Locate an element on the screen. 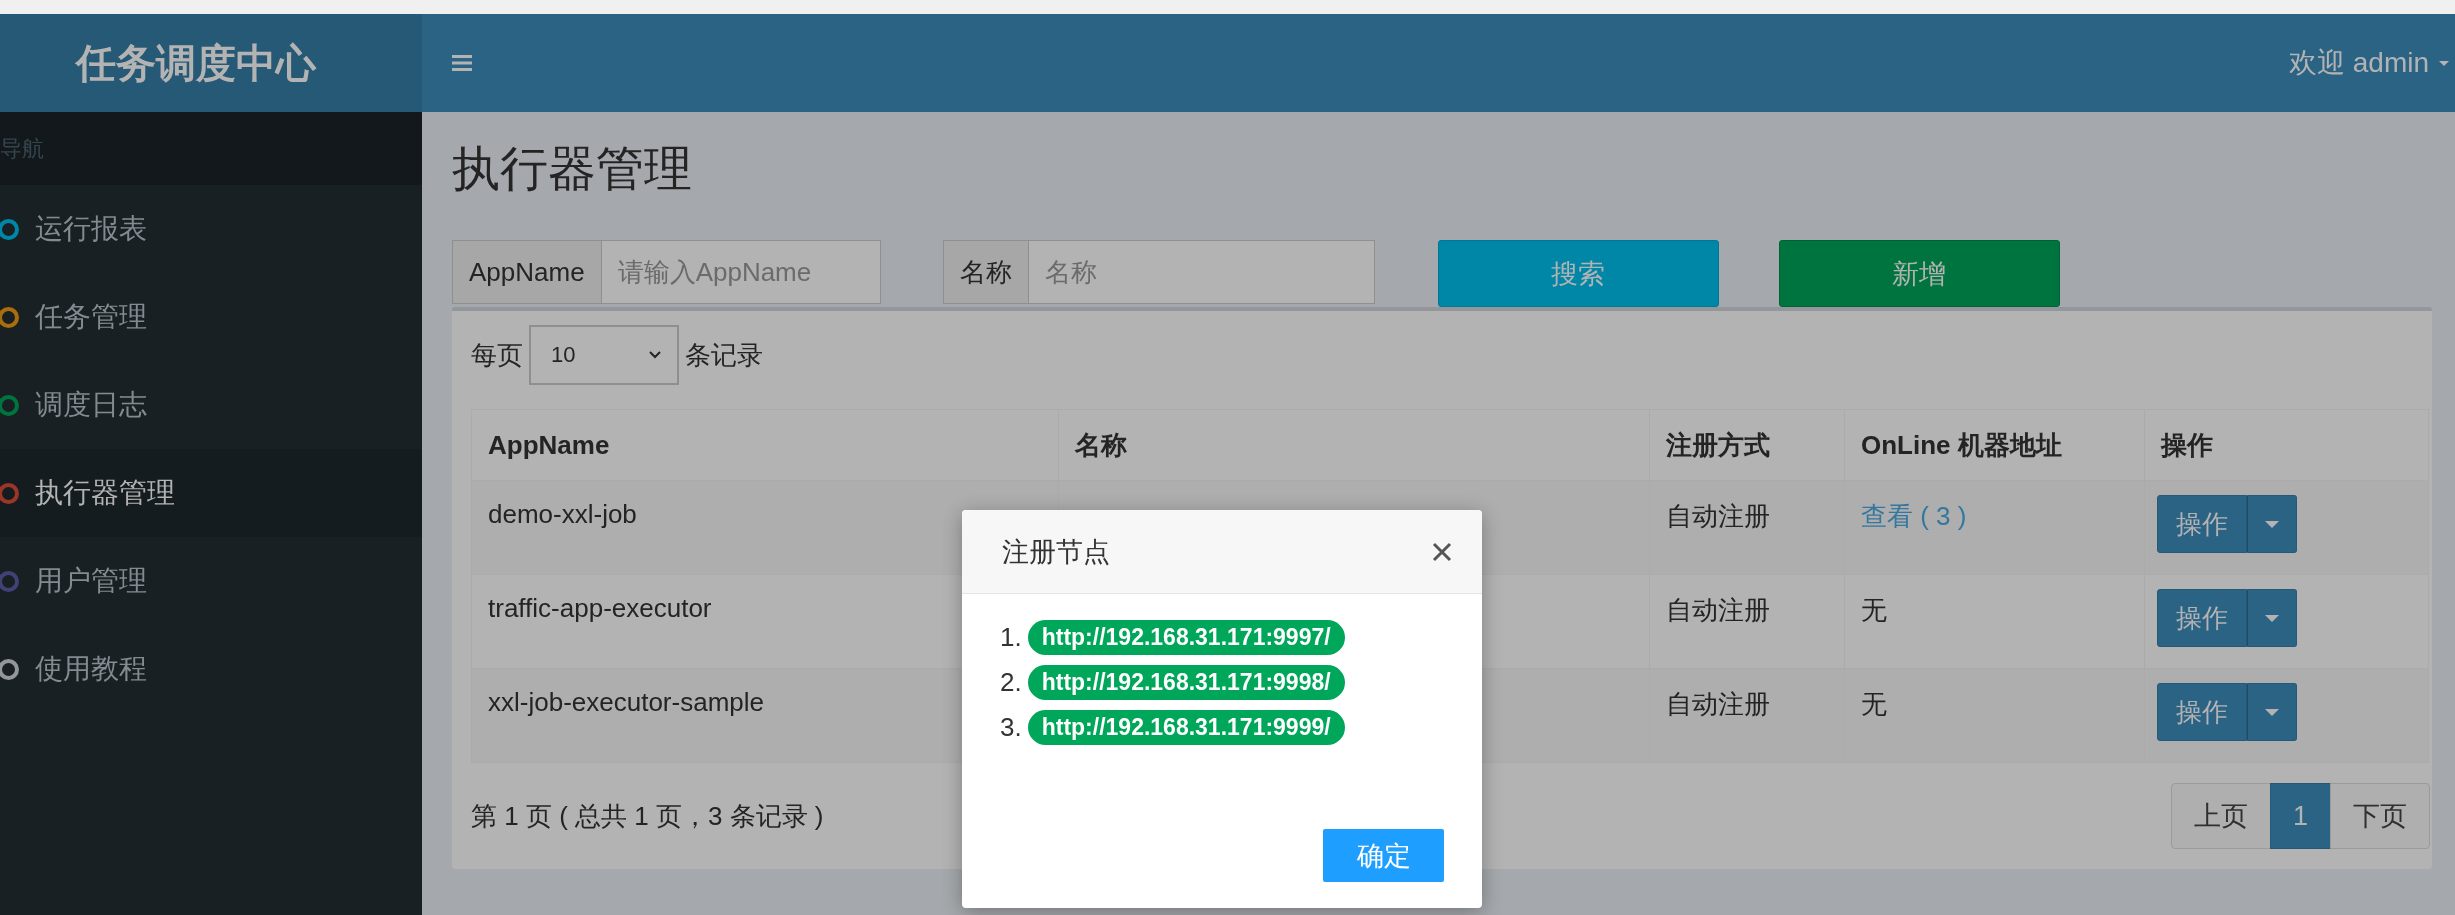 Image resolution: width=2455 pixels, height=915 pixels. close-icon is located at coordinates (1442, 551).